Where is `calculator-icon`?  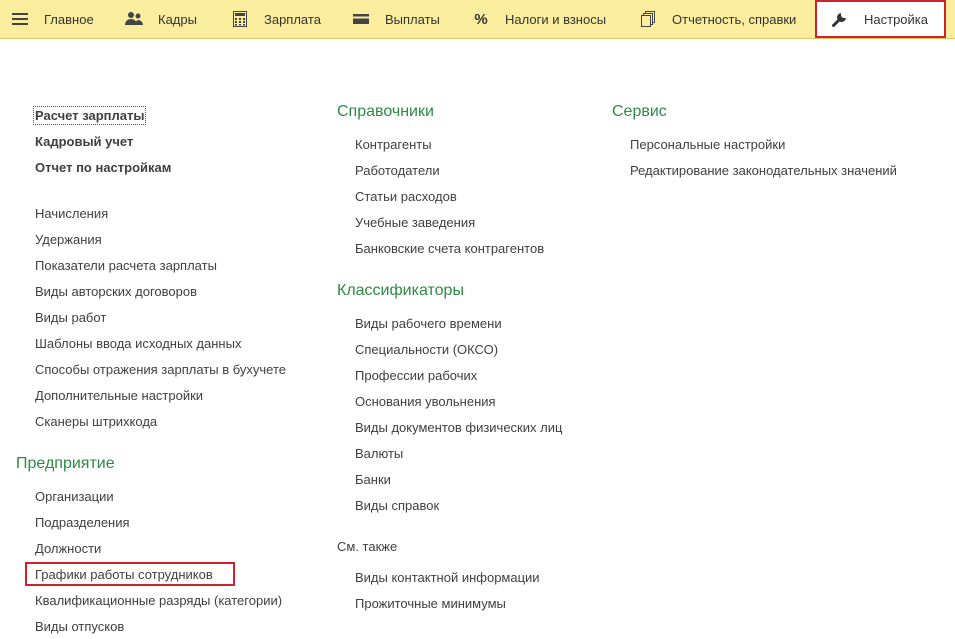 calculator-icon is located at coordinates (240, 19).